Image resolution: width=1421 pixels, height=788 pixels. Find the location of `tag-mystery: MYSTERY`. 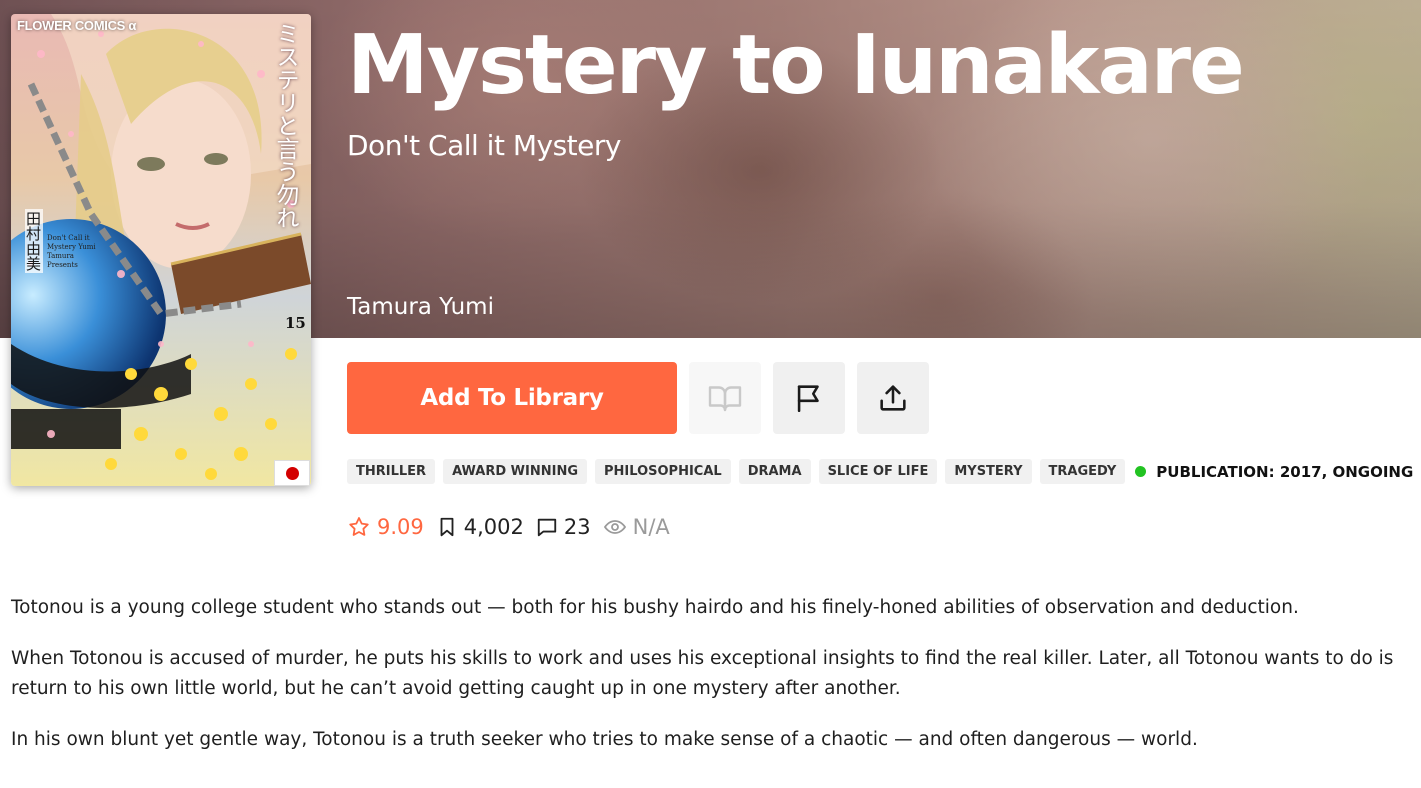

tag-mystery: MYSTERY is located at coordinates (988, 471).